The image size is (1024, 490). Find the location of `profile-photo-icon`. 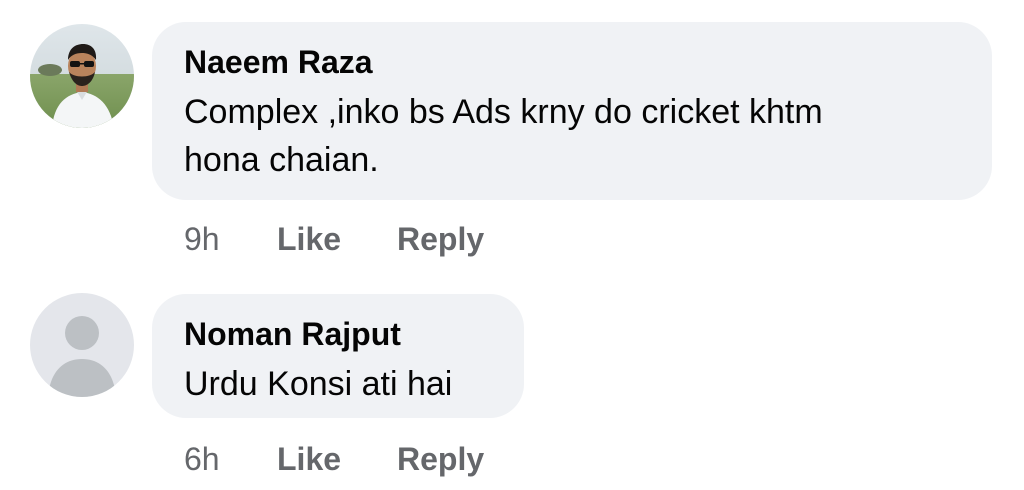

profile-photo-icon is located at coordinates (82, 76).